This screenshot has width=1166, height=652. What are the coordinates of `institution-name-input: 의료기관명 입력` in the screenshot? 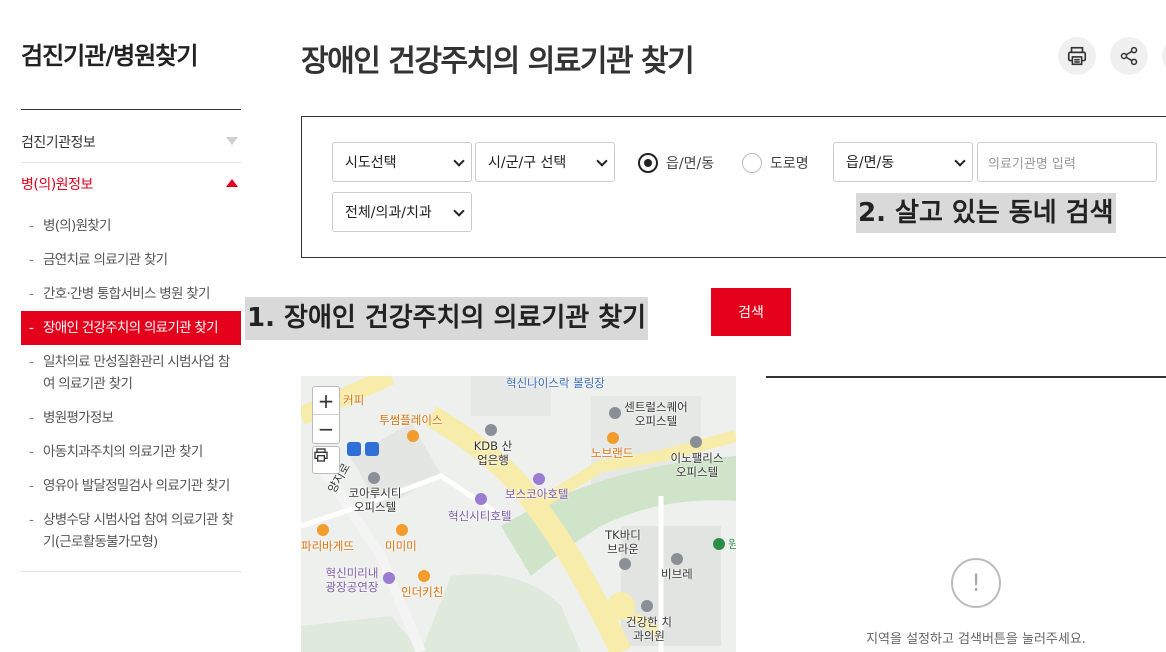 It's located at (1067, 162).